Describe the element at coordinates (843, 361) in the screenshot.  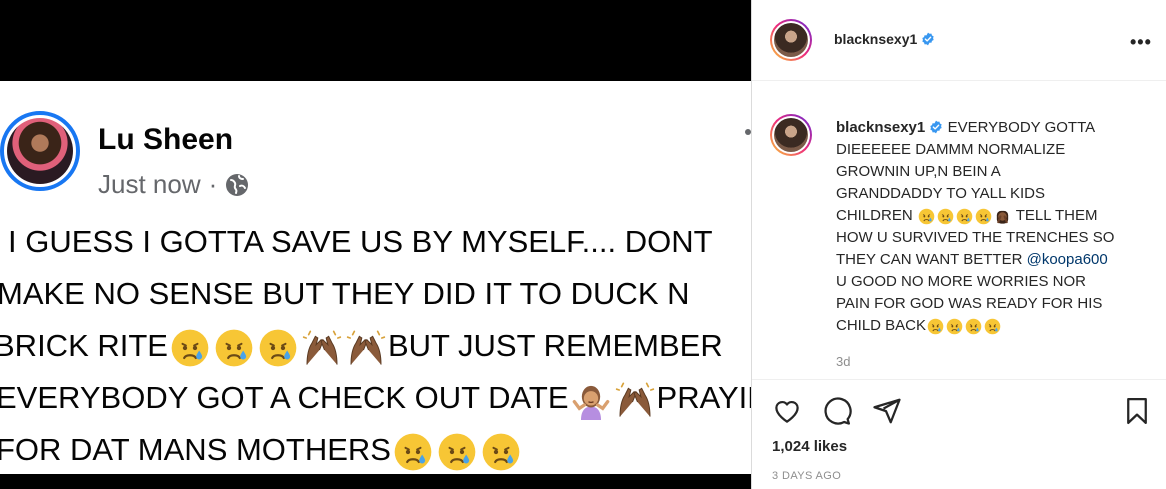
I see `caption-time: 3d` at that location.